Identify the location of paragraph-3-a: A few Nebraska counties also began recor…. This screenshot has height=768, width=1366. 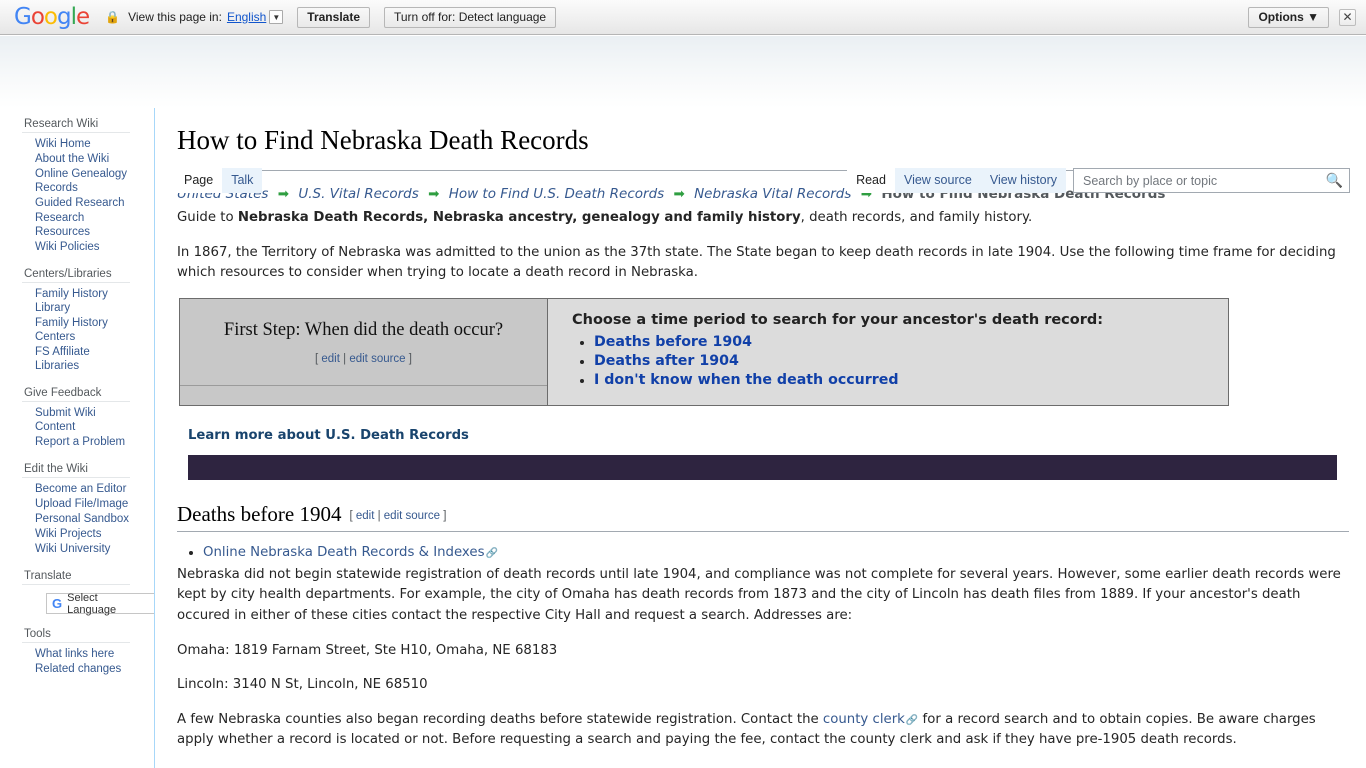
(500, 719).